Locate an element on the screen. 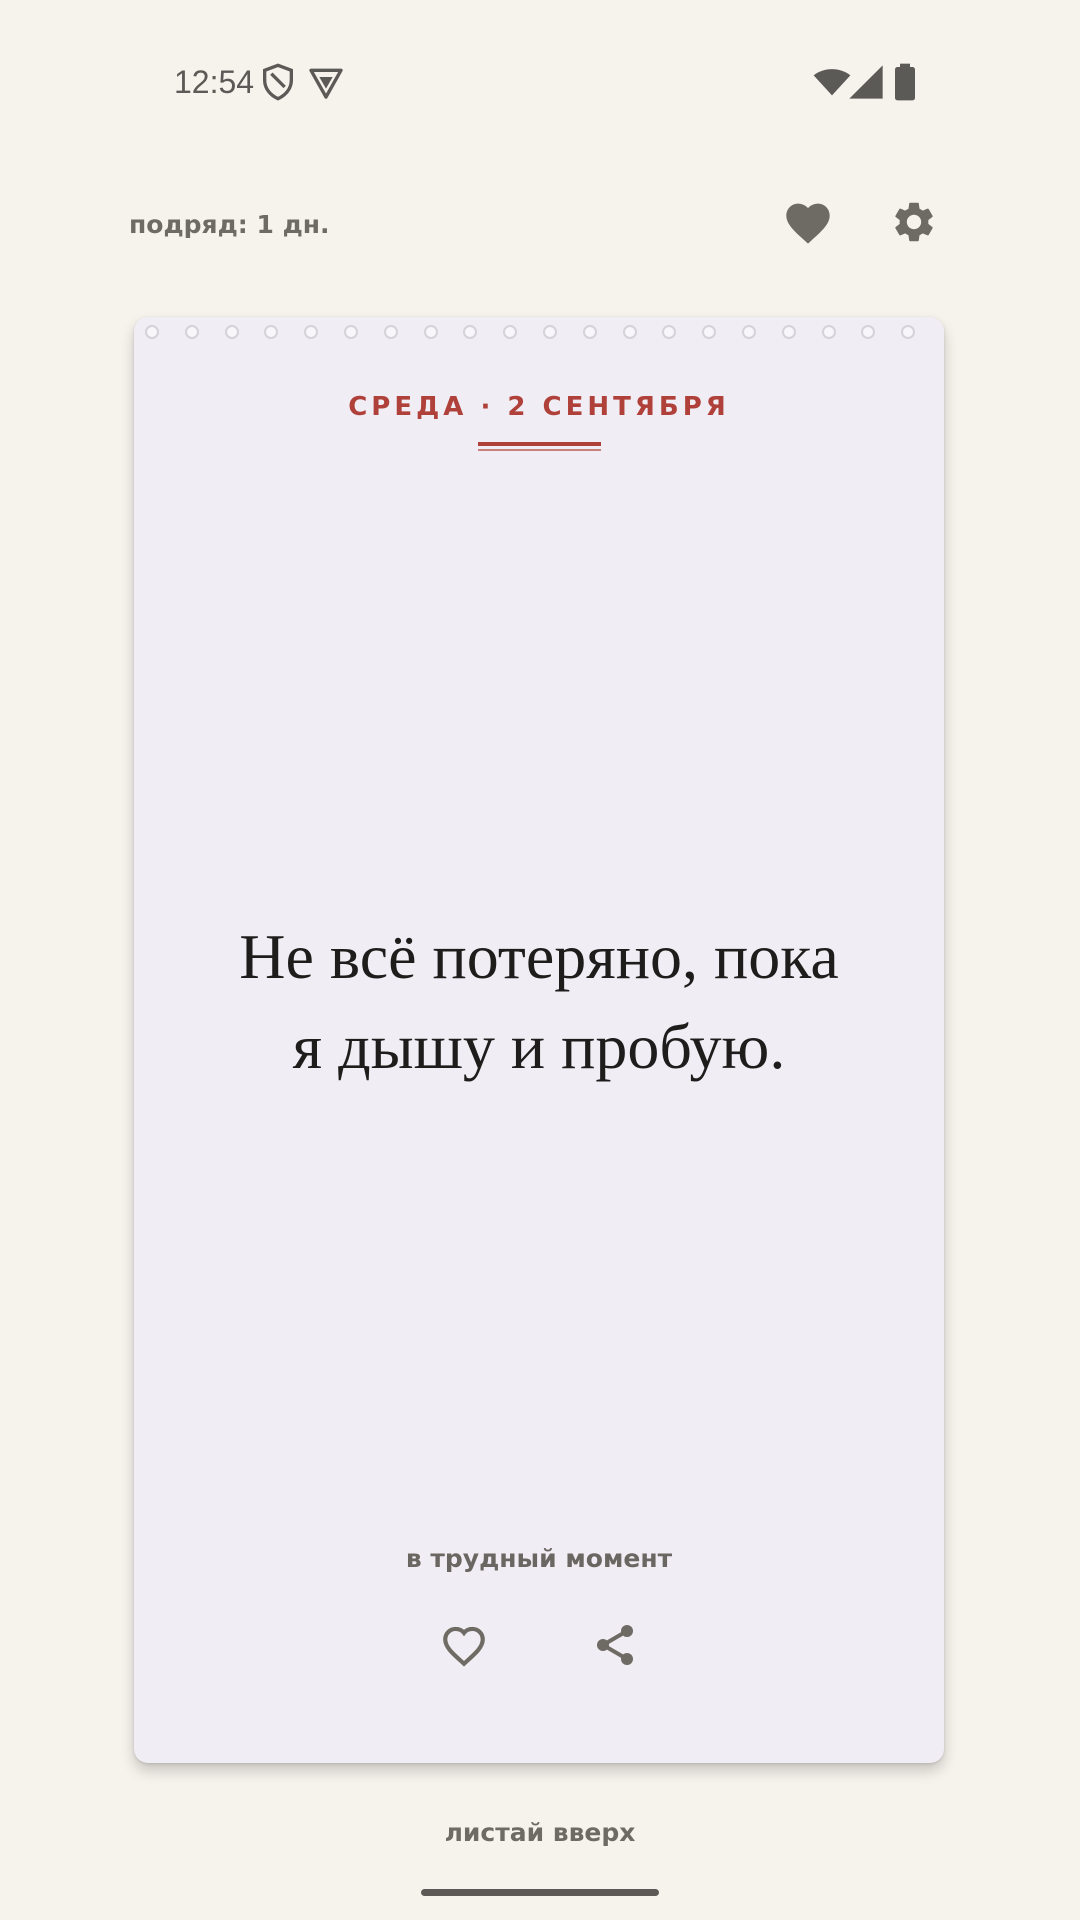  status-time: 12:54 is located at coordinates (214, 82).